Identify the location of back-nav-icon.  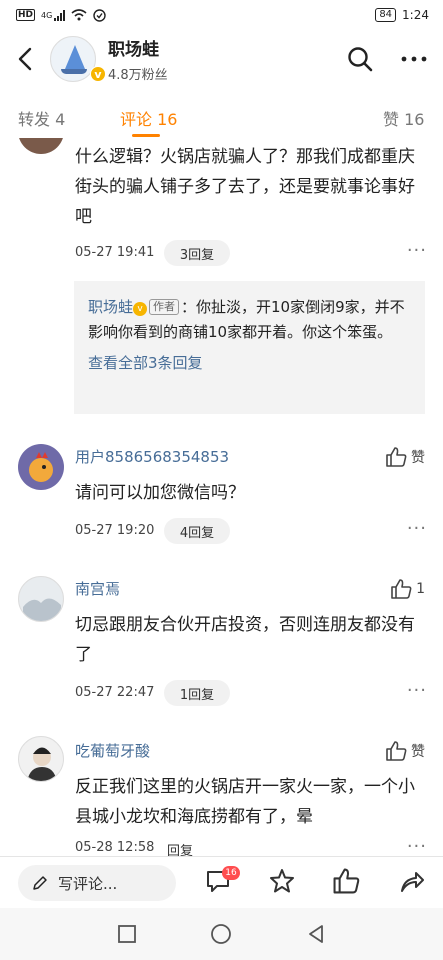
(316, 934).